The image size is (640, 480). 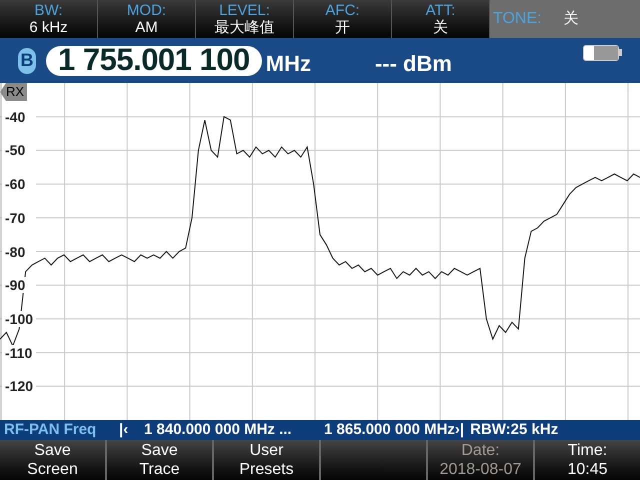 I want to click on stop-icon: ›|, so click(x=459, y=430).